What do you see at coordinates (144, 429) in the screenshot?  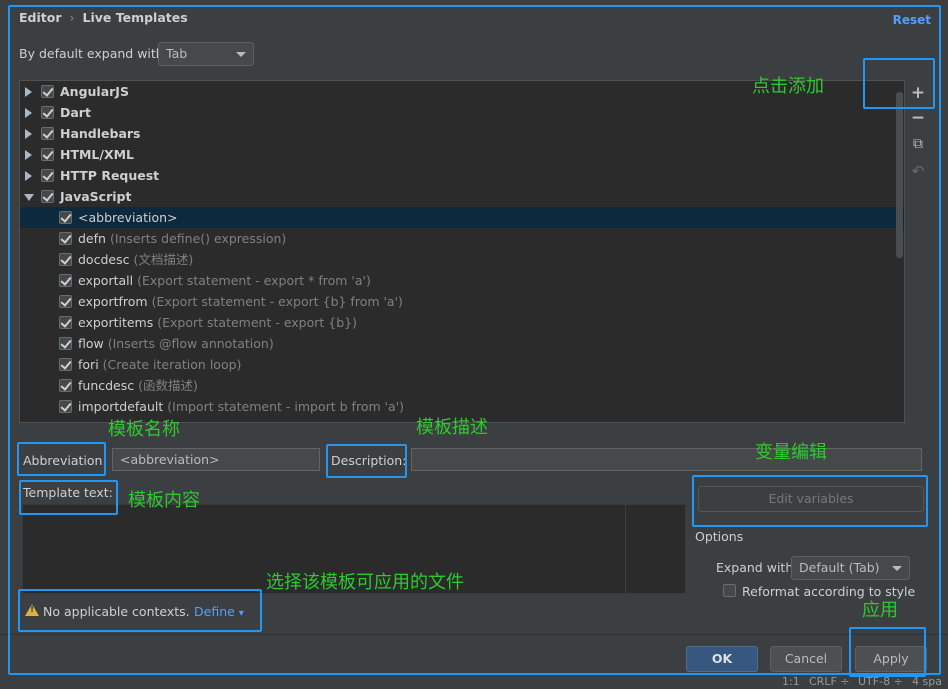 I see `annotation-abbreviation: 模板名称` at bounding box center [144, 429].